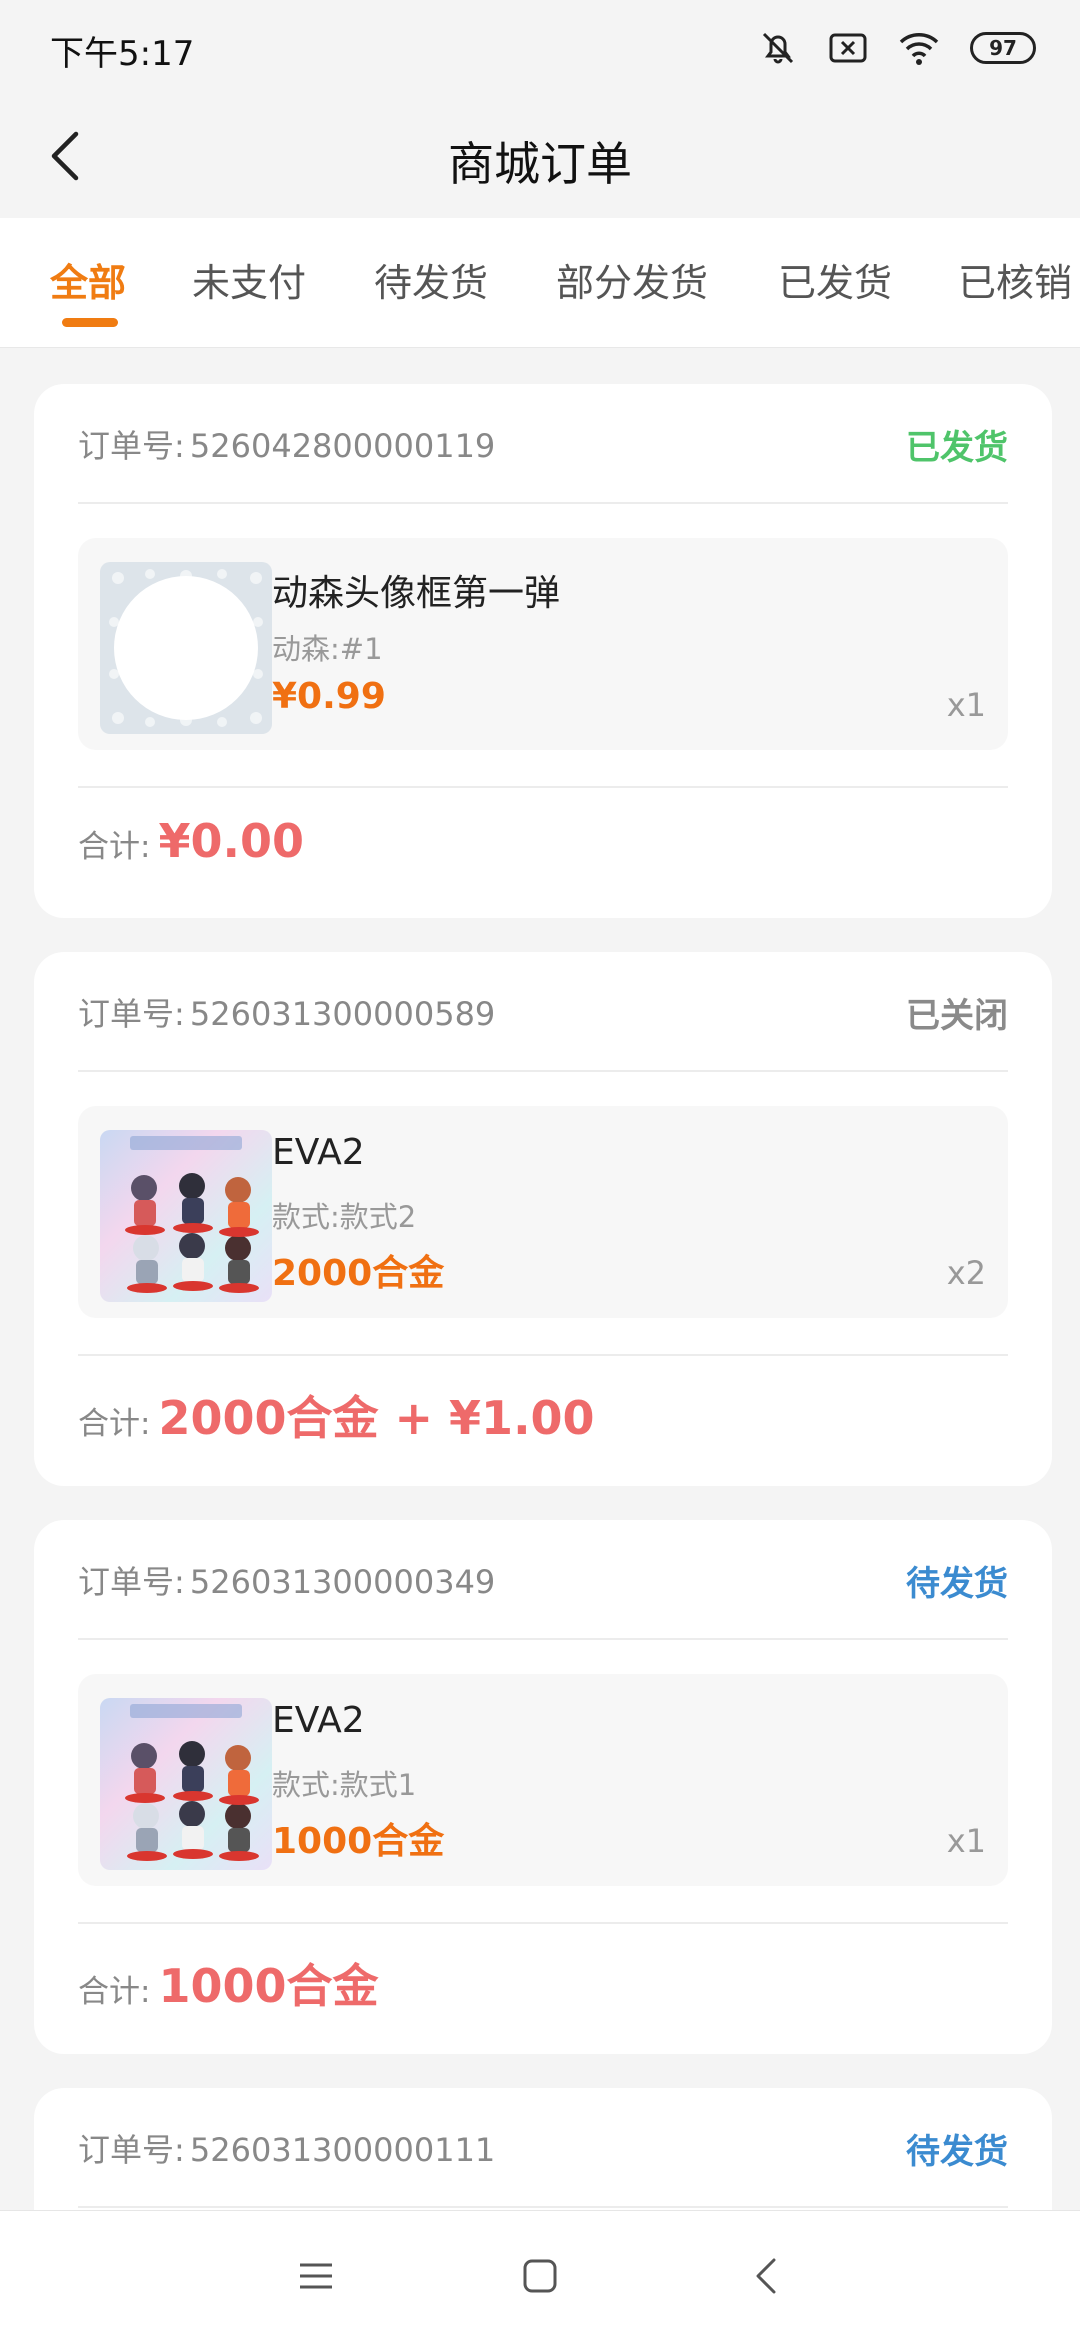 The height and width of the screenshot is (2340, 1080). I want to click on header: 商城订单, so click(540, 157).